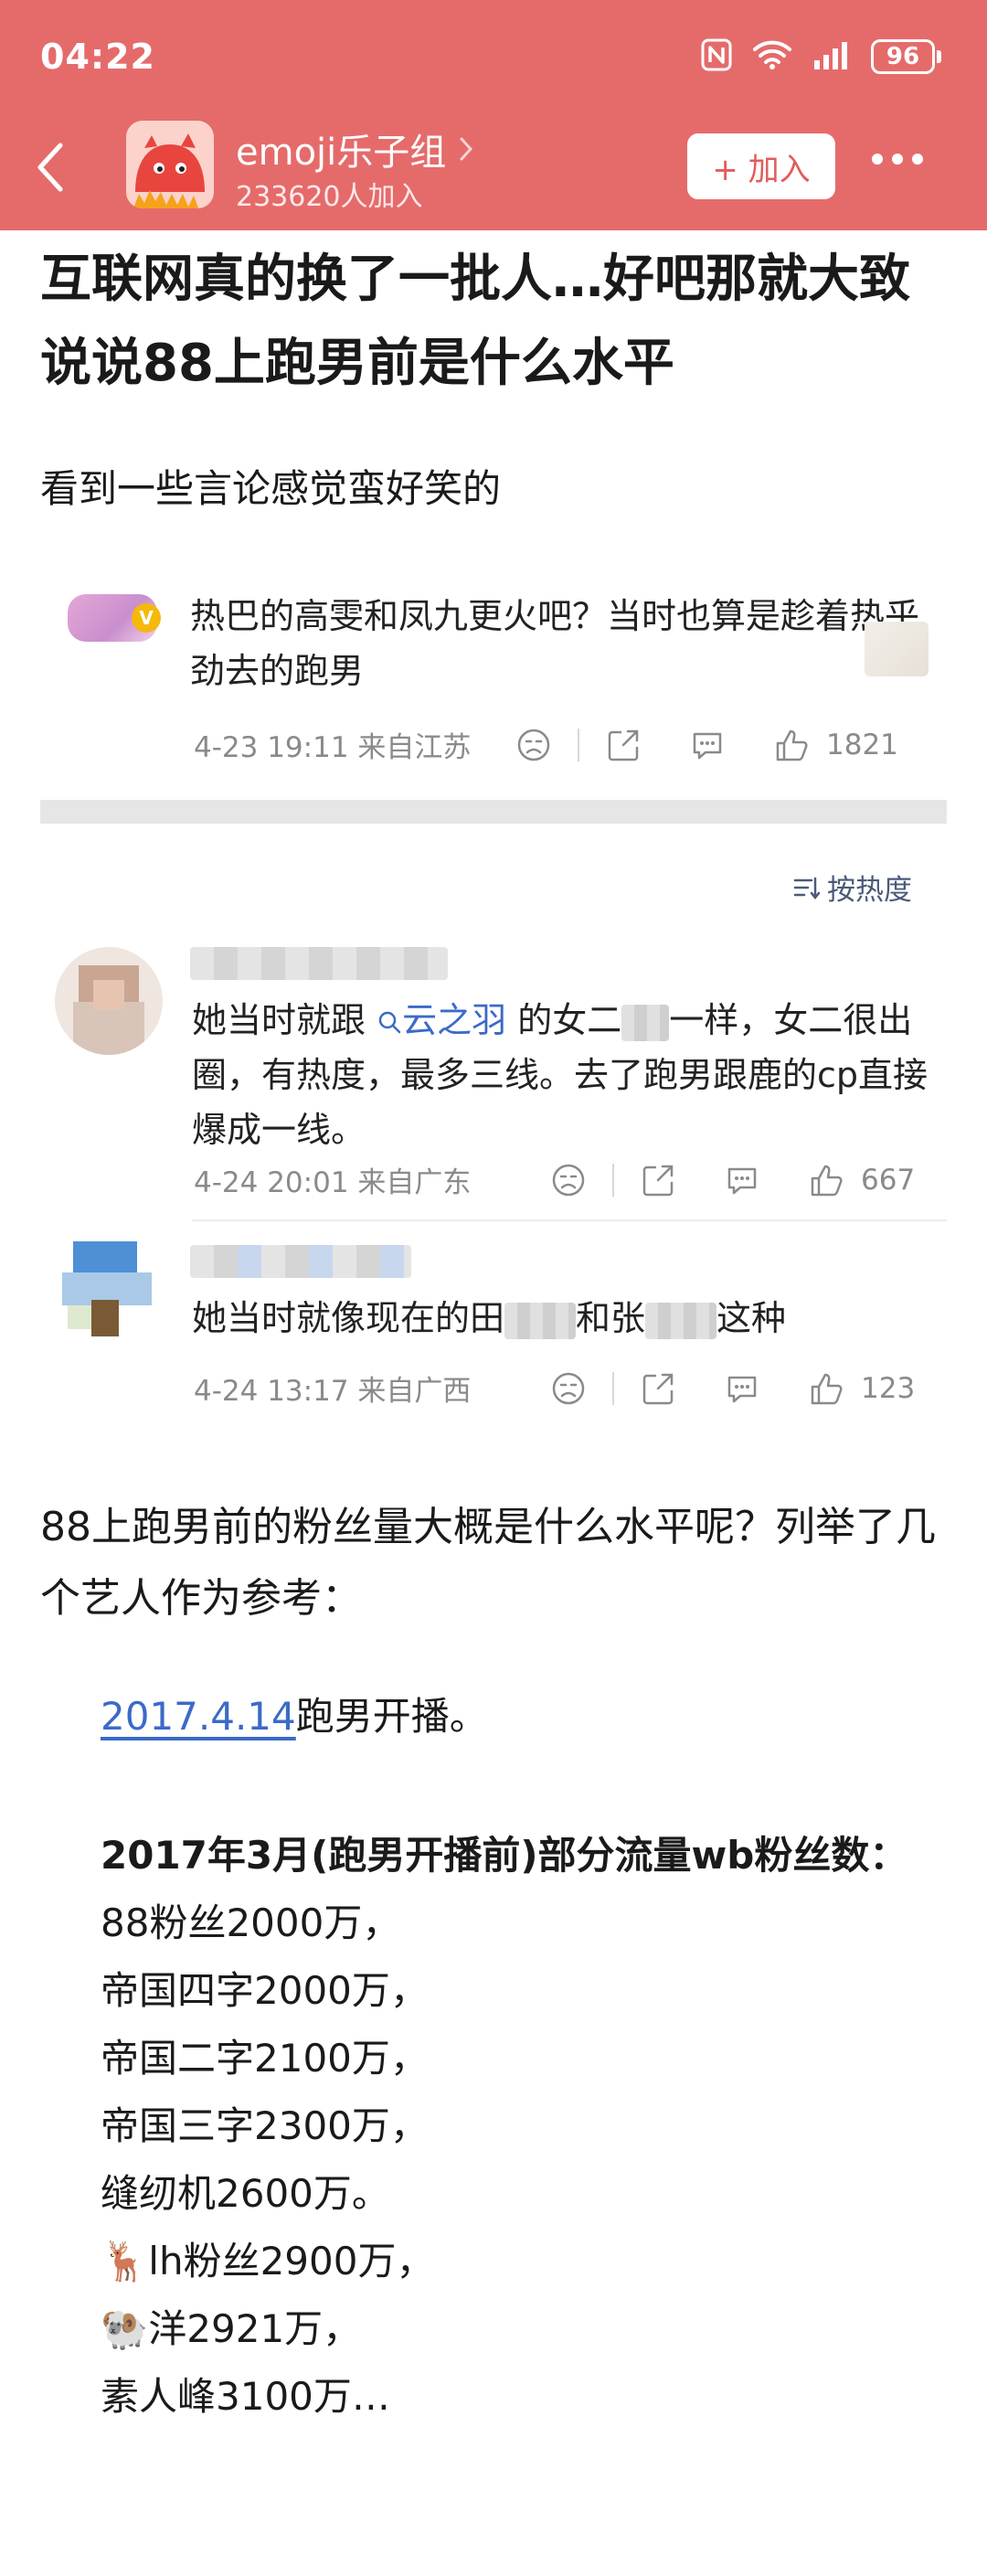  Describe the element at coordinates (333, 1392) in the screenshot. I see `comment-time-location: 4-24 13:17 来自广西` at that location.